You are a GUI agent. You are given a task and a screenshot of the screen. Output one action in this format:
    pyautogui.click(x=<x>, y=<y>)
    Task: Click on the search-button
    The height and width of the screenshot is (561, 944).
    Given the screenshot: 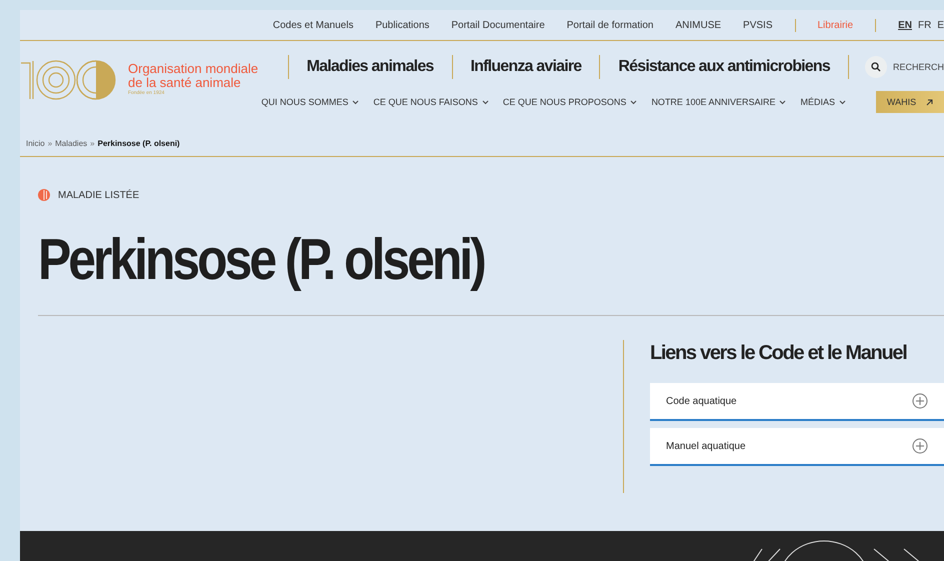 What is the action you would take?
    pyautogui.click(x=875, y=67)
    